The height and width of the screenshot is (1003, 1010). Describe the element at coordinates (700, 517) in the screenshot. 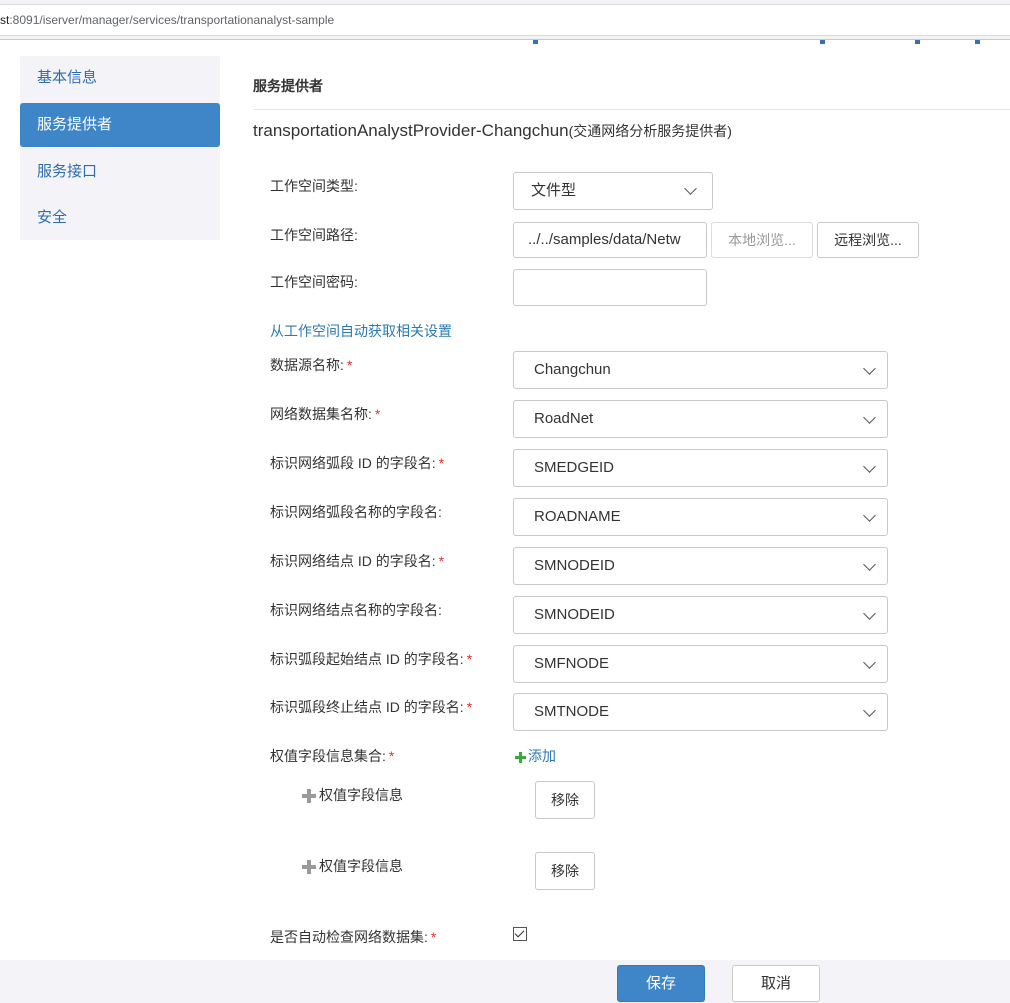

I see `edge-name-field-select: ROADNAME` at that location.